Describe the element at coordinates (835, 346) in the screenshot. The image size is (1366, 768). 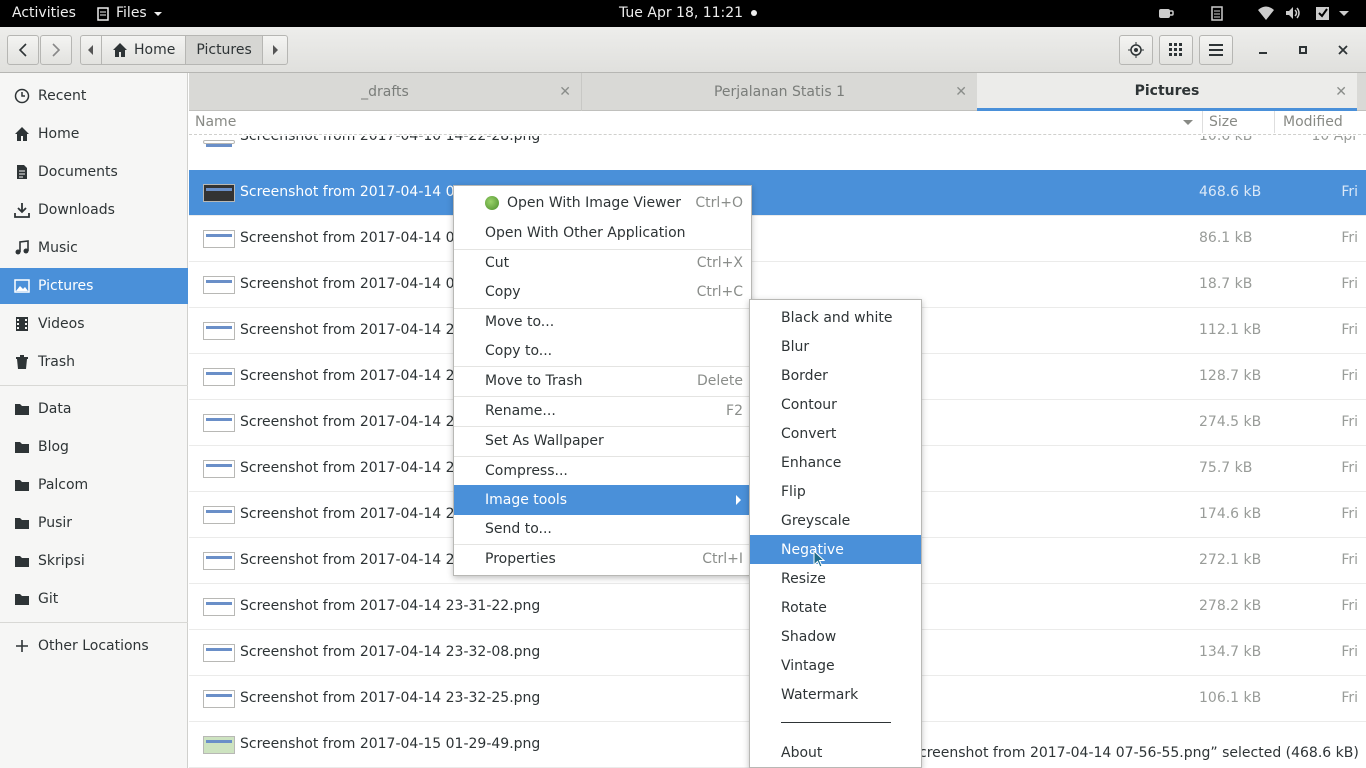
I see `submenu-item-blur: Blur` at that location.